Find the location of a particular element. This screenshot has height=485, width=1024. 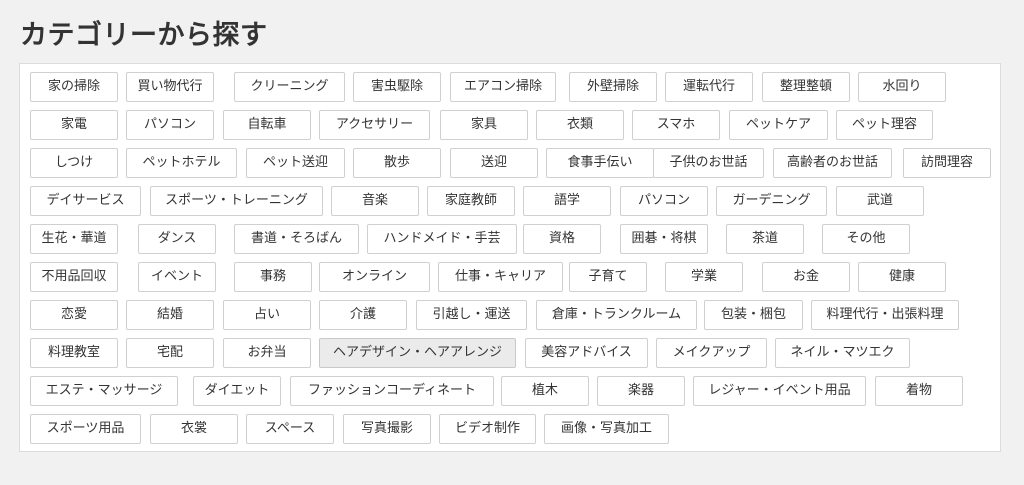

category-tag: 生花・華道 is located at coordinates (74, 239).